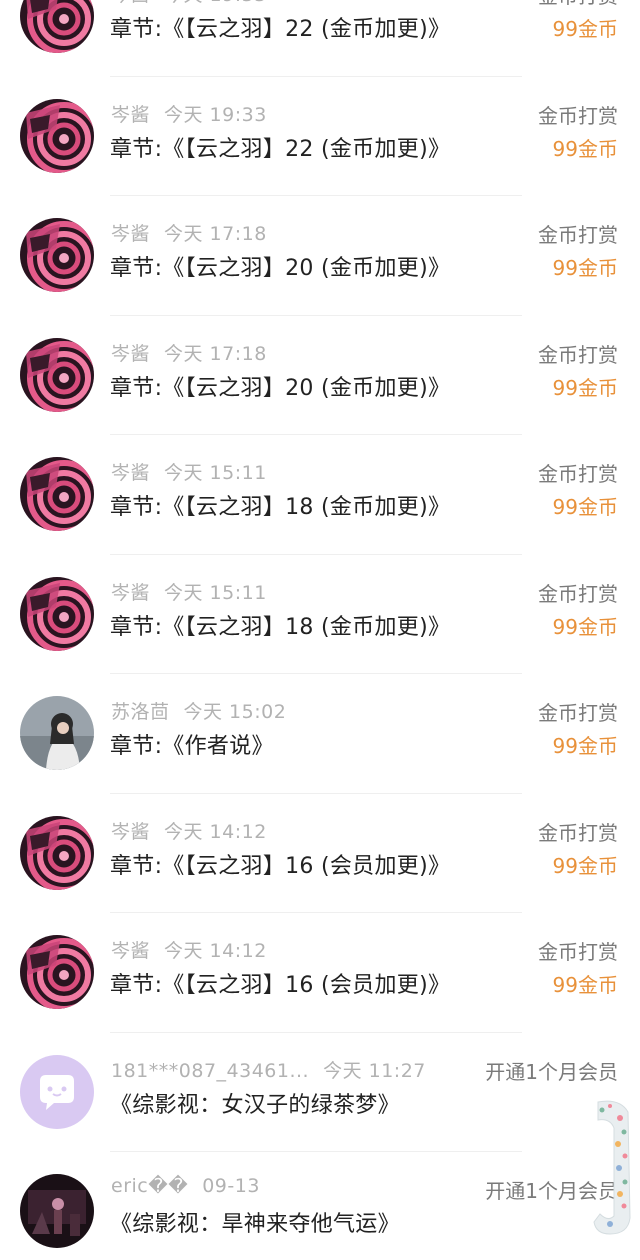 Image resolution: width=640 pixels, height=1260 pixels. What do you see at coordinates (235, 712) in the screenshot?
I see `record-time: 今天 15:02` at bounding box center [235, 712].